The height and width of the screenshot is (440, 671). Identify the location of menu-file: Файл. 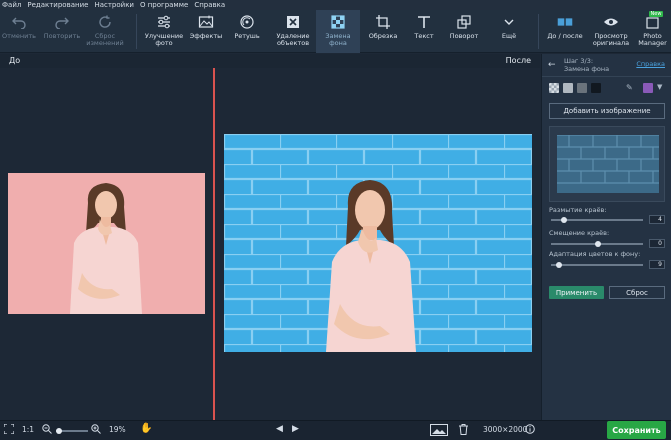
(11, 5).